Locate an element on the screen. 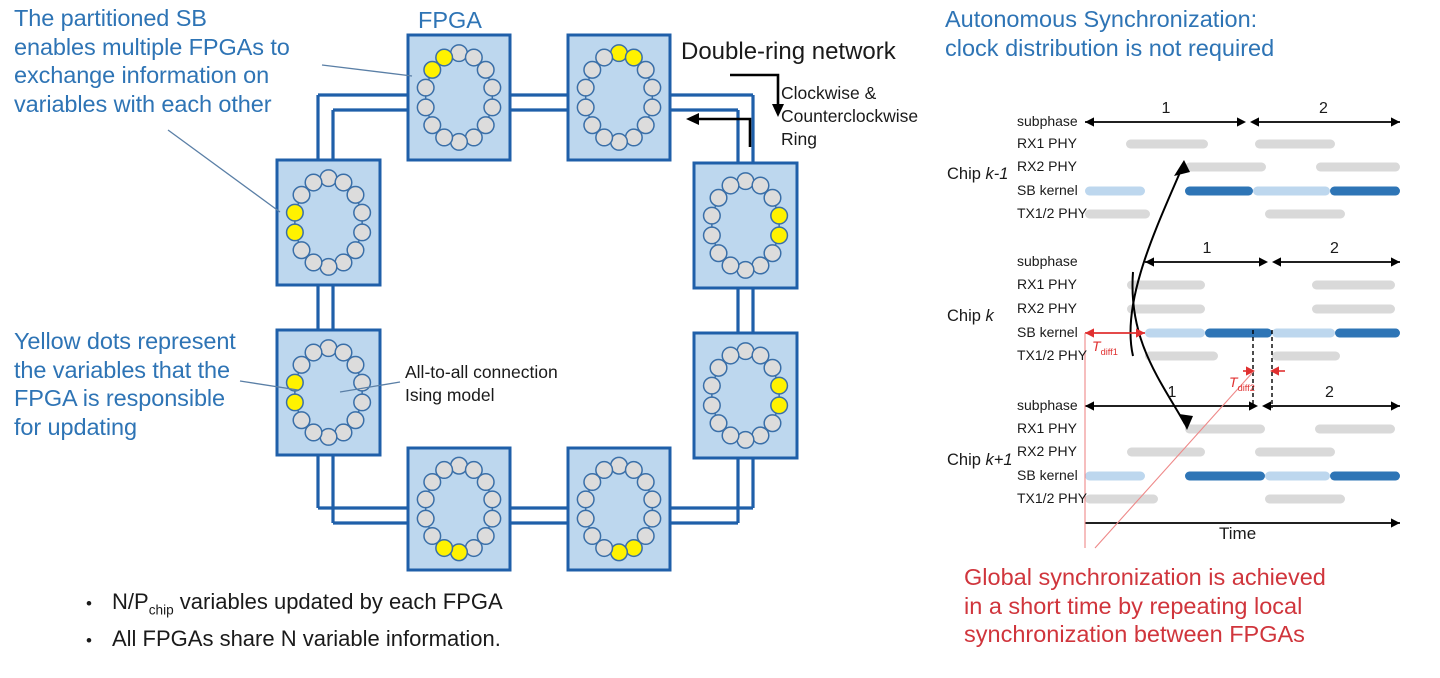  fpga-box-right-upper is located at coordinates (745, 225).